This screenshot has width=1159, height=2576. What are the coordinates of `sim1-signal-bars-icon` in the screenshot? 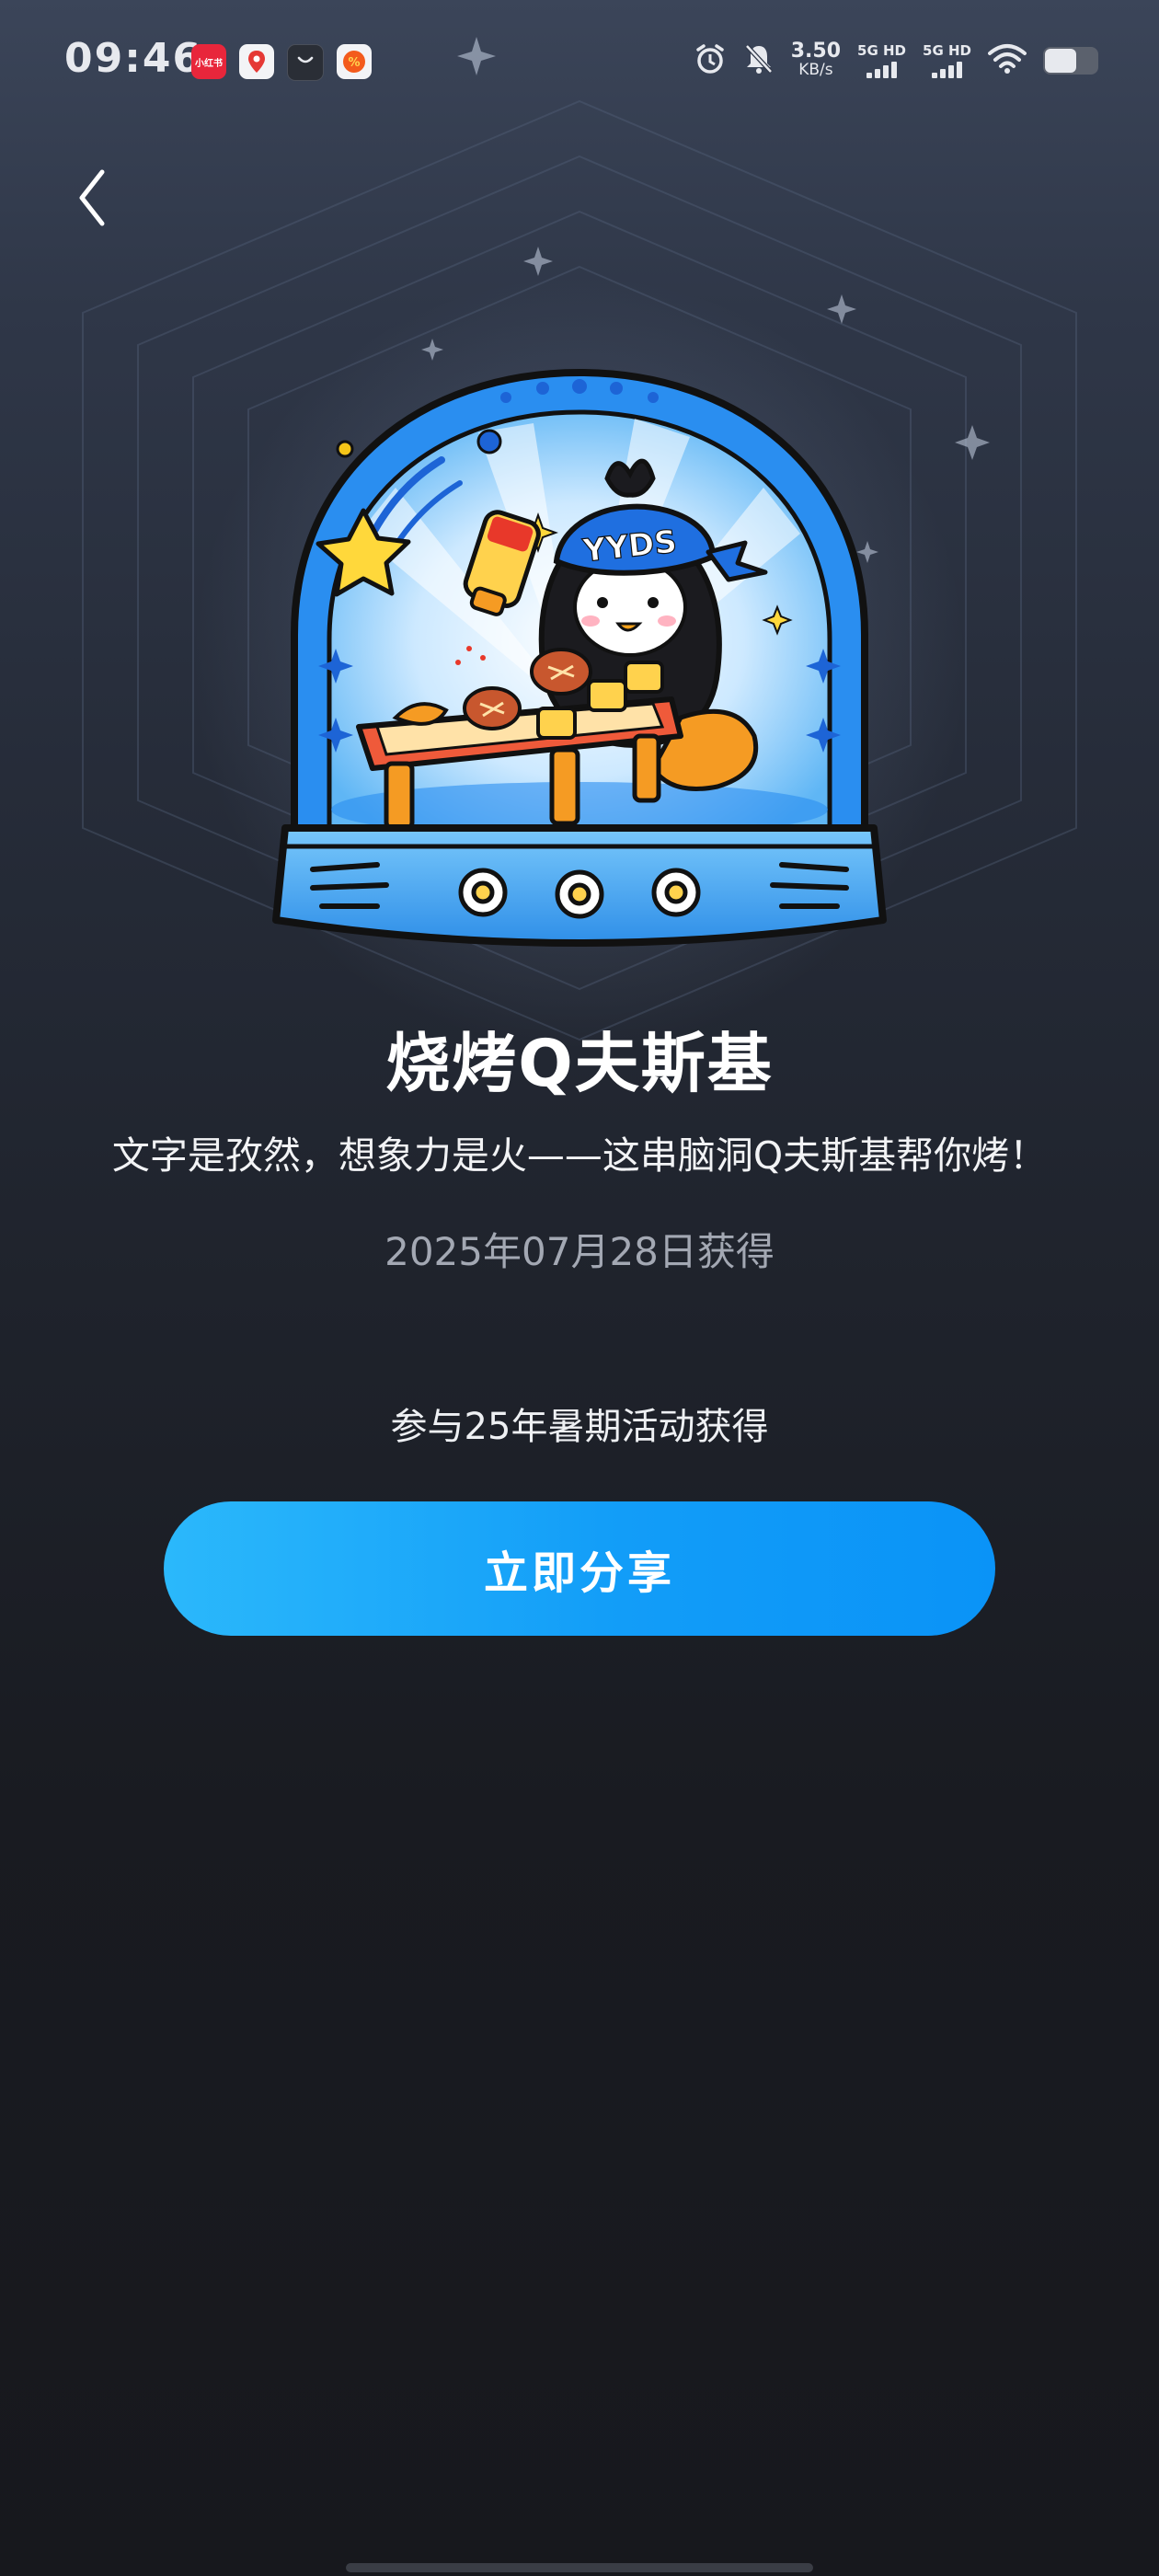 It's located at (882, 70).